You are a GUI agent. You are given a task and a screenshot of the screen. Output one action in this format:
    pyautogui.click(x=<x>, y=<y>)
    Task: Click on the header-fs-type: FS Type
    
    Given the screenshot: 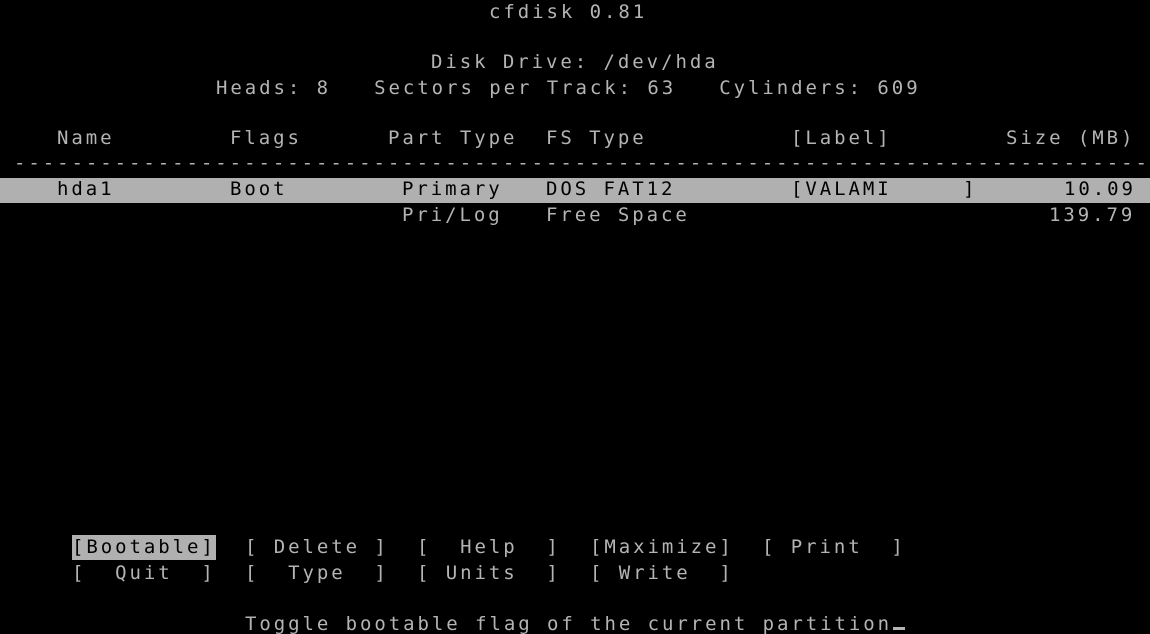 What is the action you would take?
    pyautogui.click(x=596, y=138)
    